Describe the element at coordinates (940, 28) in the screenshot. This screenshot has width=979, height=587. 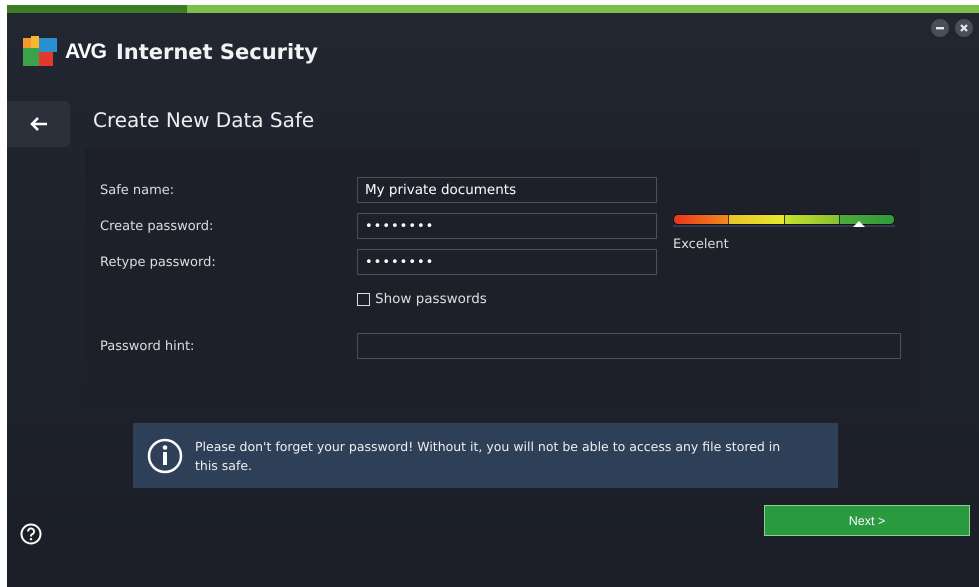
I see `minimize-button` at that location.